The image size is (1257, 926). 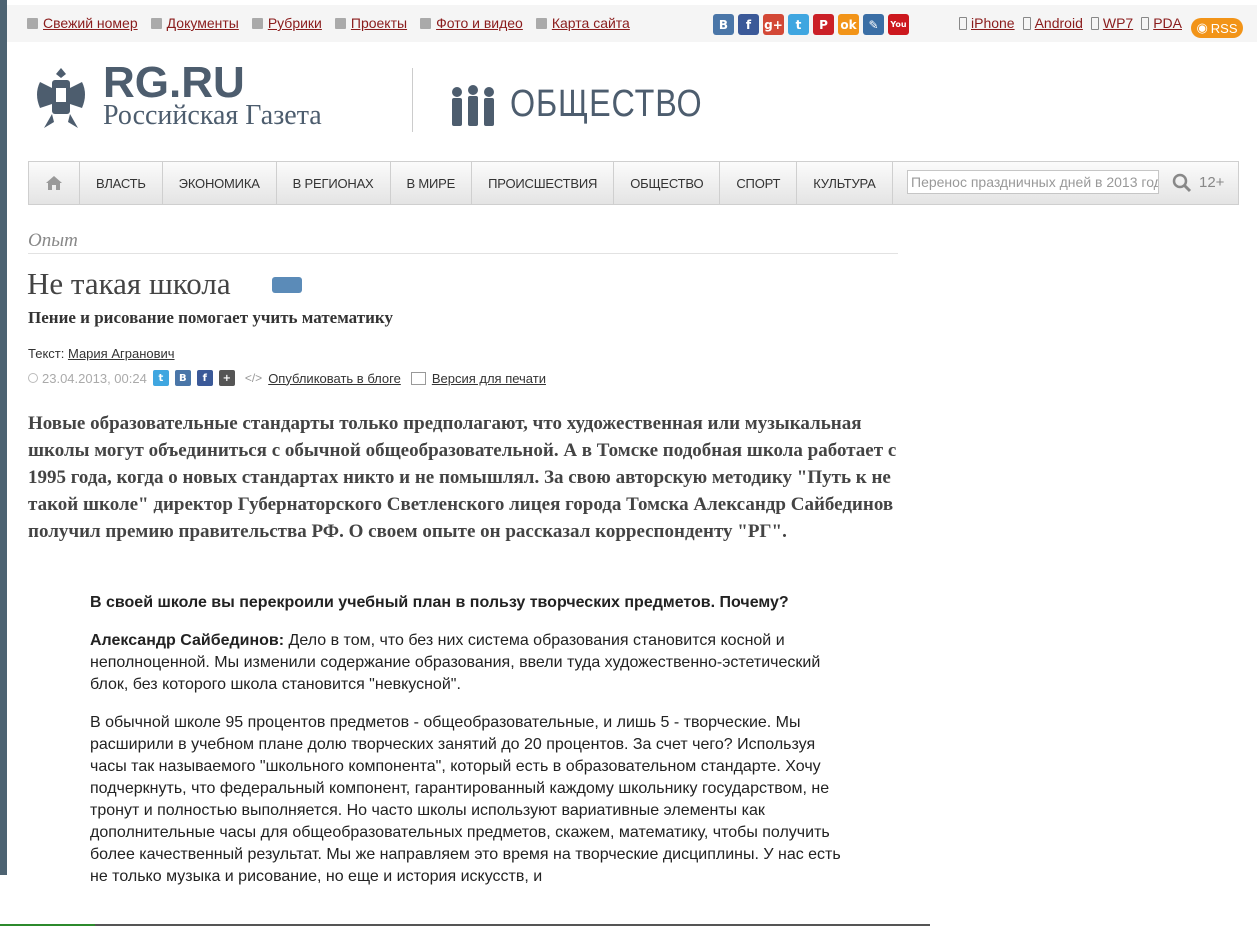 I want to click on mobile-version-link: PDA, so click(x=1161, y=23).